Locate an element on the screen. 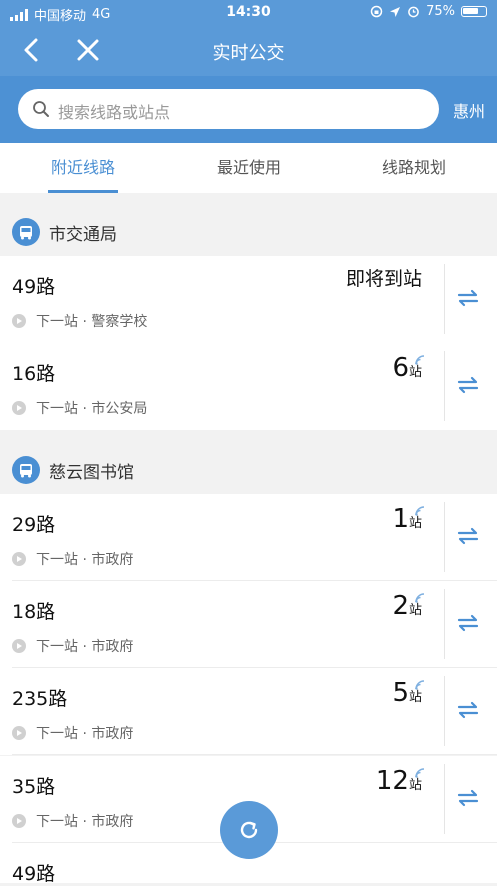  stops-count: 12 is located at coordinates (392, 781).